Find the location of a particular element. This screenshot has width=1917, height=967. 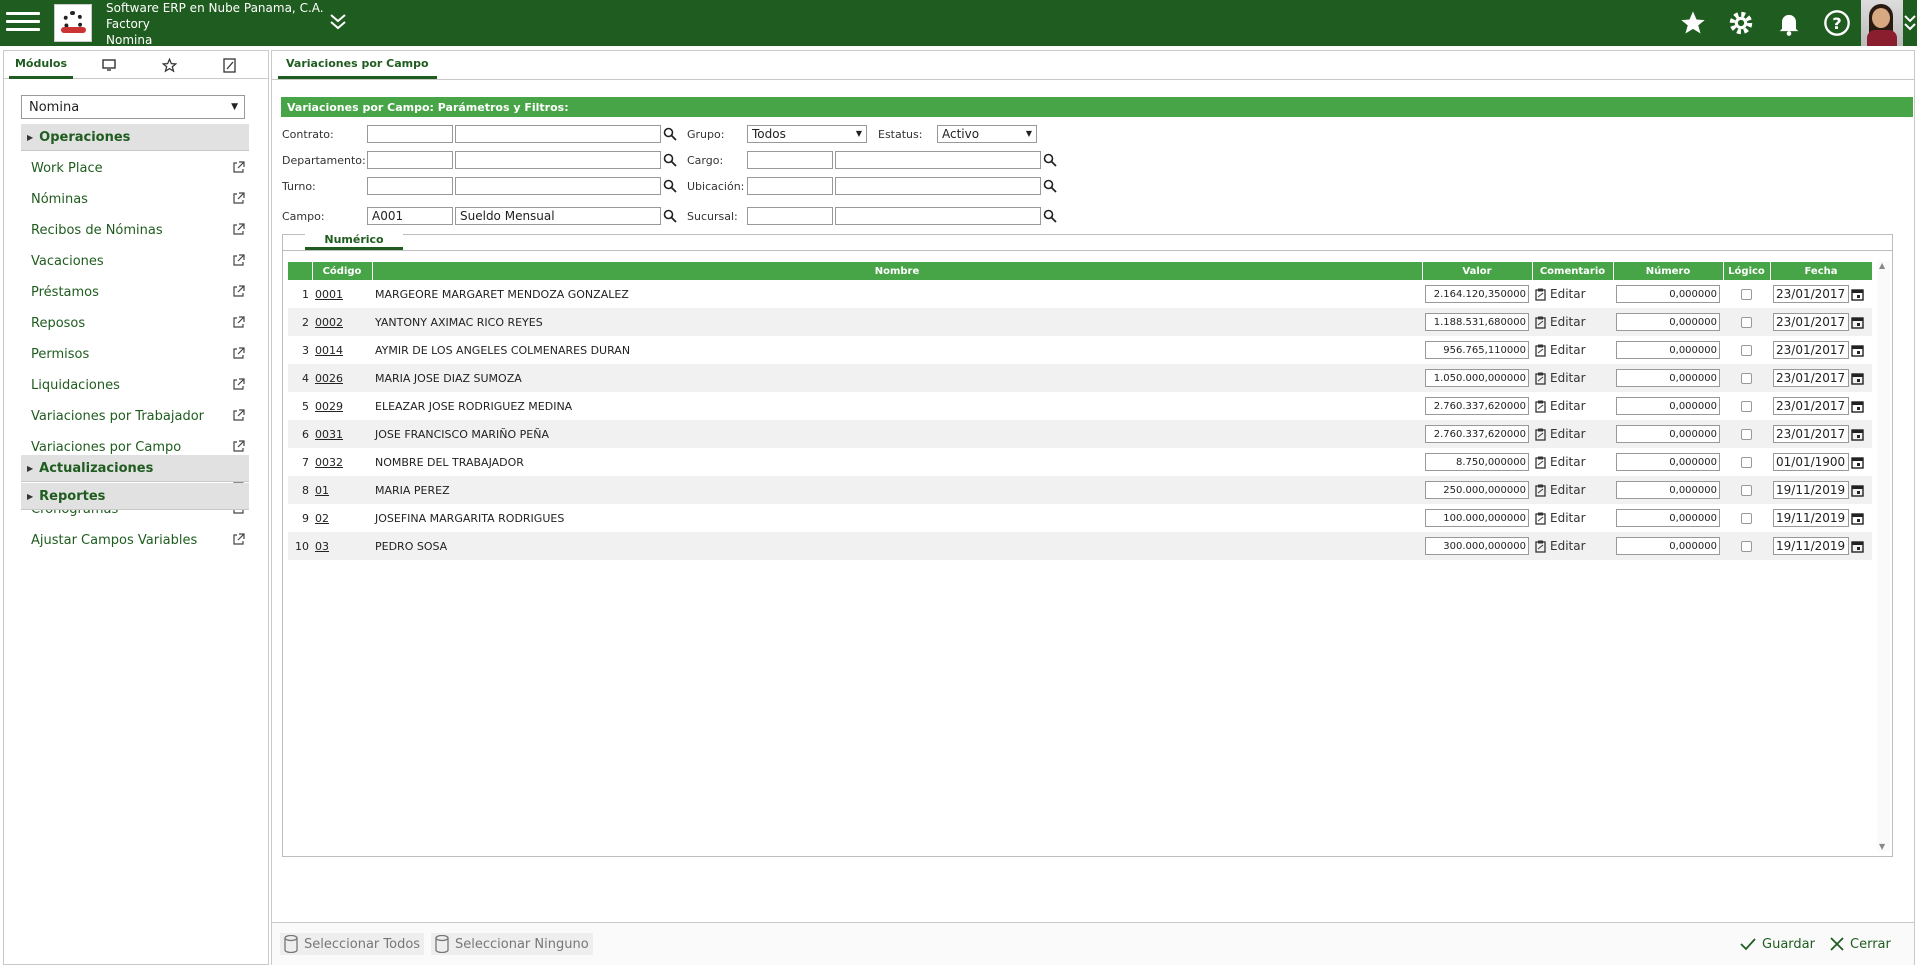

sucursal-name-input is located at coordinates (938, 216).